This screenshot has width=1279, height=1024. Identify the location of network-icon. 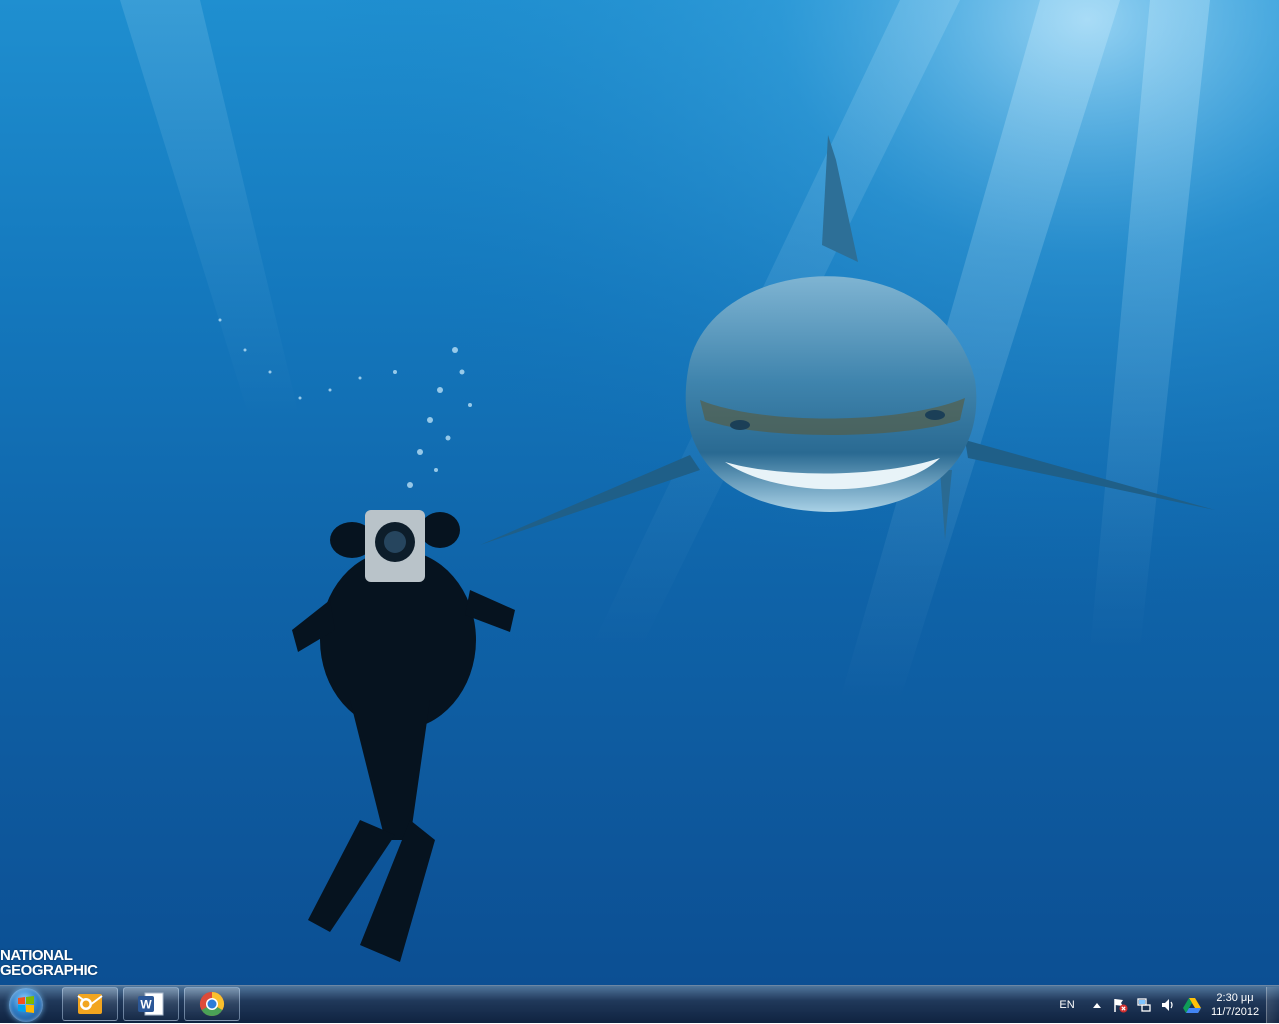
(1144, 1005).